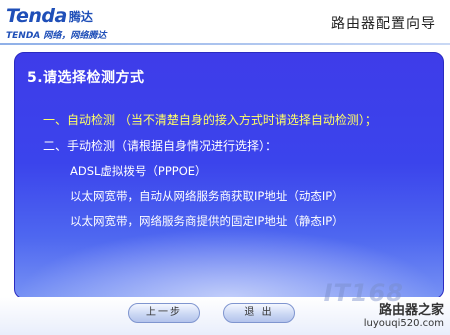 This screenshot has height=335, width=450. I want to click on option-auto-detect: 一、自动检测 （当不清楚自身的接入方式时请选择自动检测）；, so click(210, 119).